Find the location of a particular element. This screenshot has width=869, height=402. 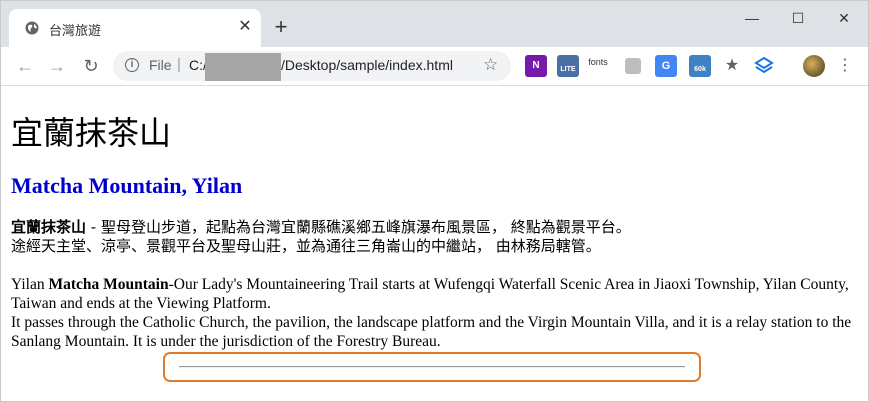

highlighted-horizontal-rule is located at coordinates (432, 367).